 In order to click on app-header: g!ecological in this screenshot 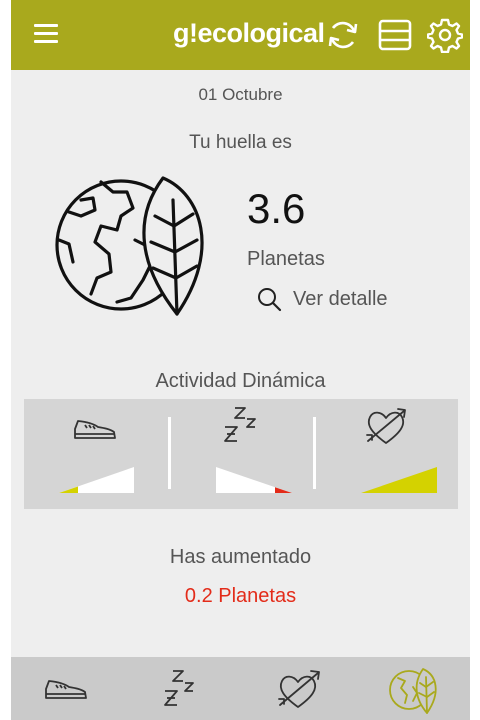, I will do `click(240, 35)`.